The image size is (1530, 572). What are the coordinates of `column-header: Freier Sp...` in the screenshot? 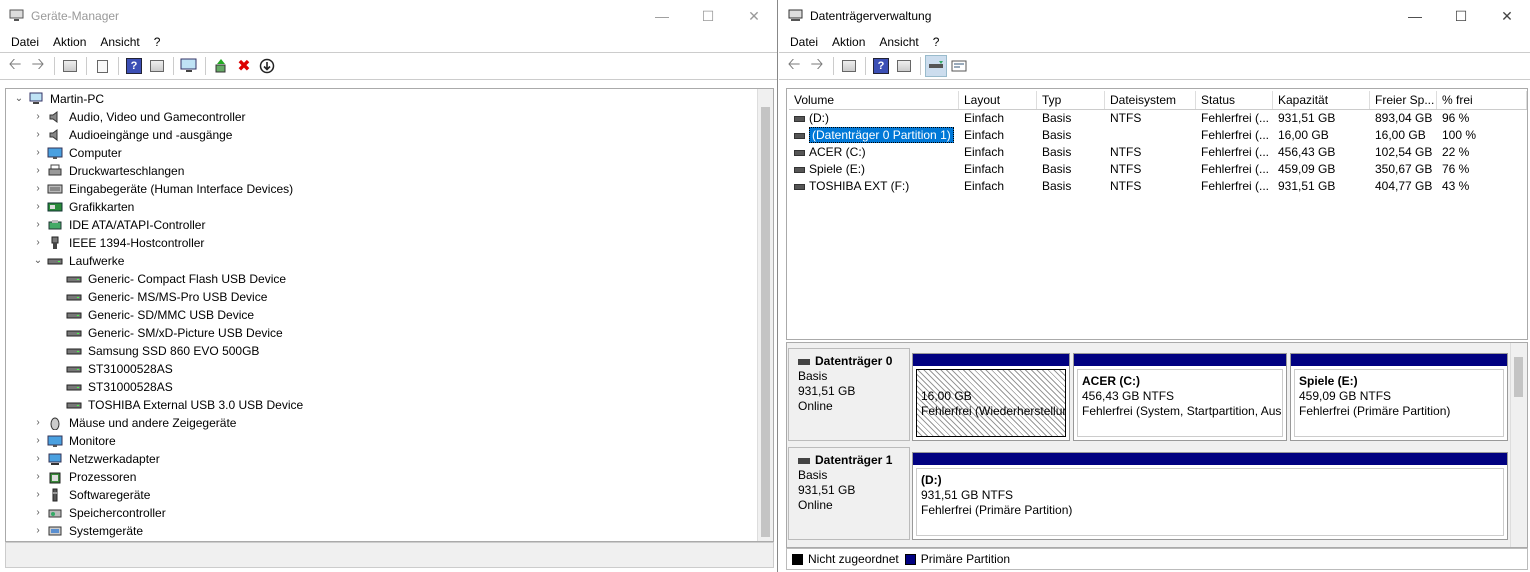 It's located at (1403, 100).